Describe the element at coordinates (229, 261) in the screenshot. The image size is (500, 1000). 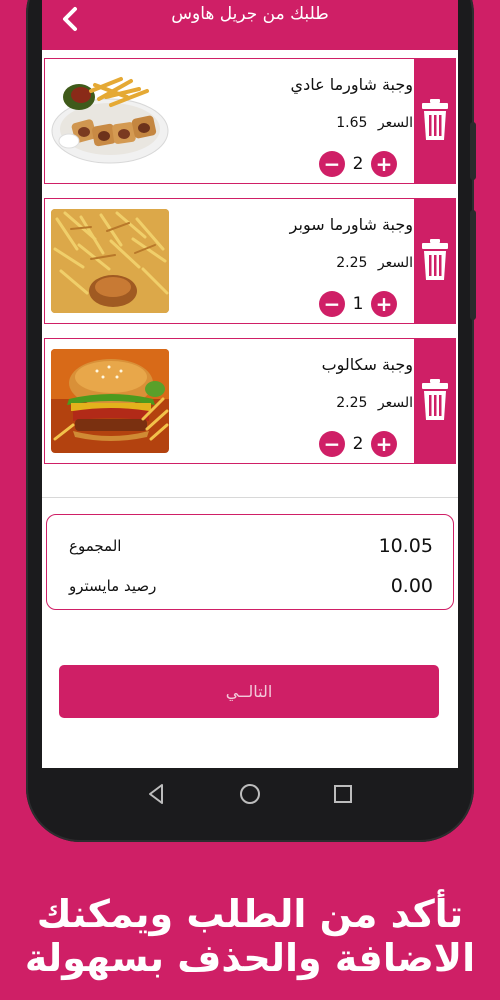
I see `order-item-card: وجبة شاورما سوبر السعر 2.25 − 1 +` at that location.